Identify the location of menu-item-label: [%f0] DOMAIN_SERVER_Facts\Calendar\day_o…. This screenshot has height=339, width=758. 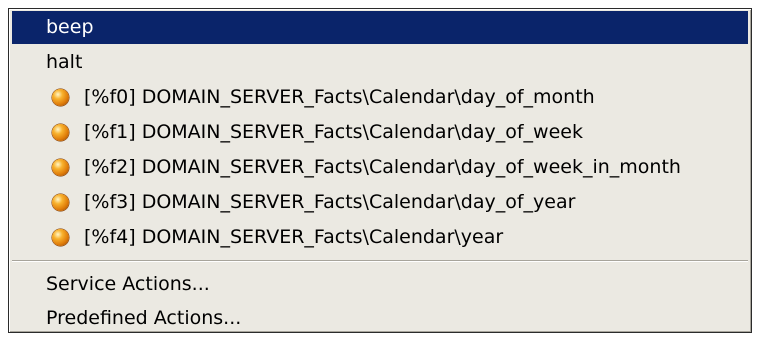
(339, 97).